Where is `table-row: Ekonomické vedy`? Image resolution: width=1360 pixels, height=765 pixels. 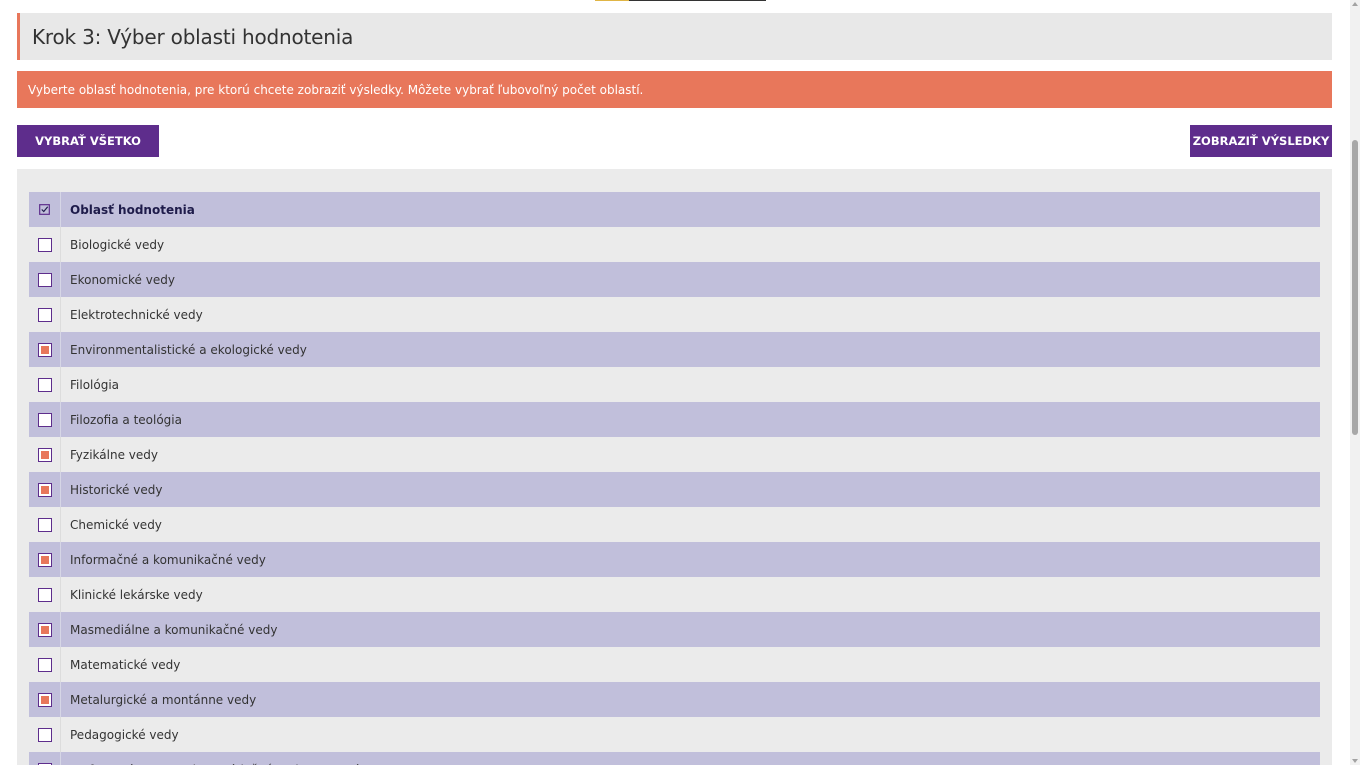 table-row: Ekonomické vedy is located at coordinates (674, 279).